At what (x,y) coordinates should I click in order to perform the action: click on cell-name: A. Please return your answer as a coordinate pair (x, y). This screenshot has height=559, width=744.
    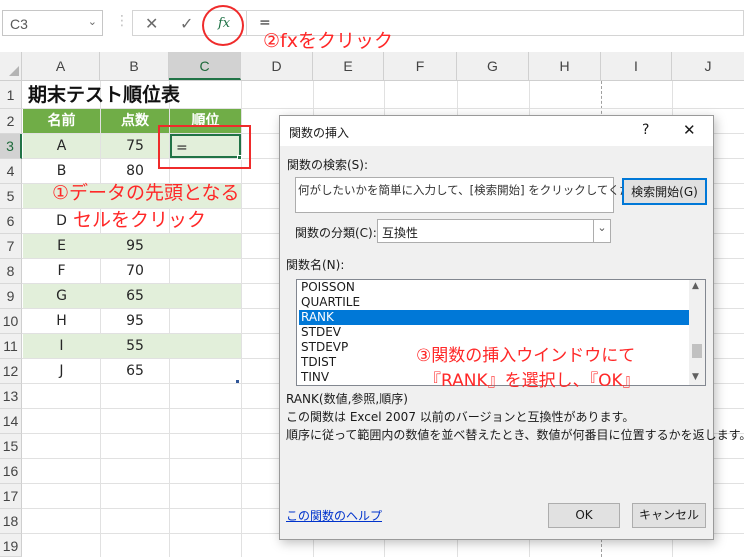
    Looking at the image, I should click on (61, 146).